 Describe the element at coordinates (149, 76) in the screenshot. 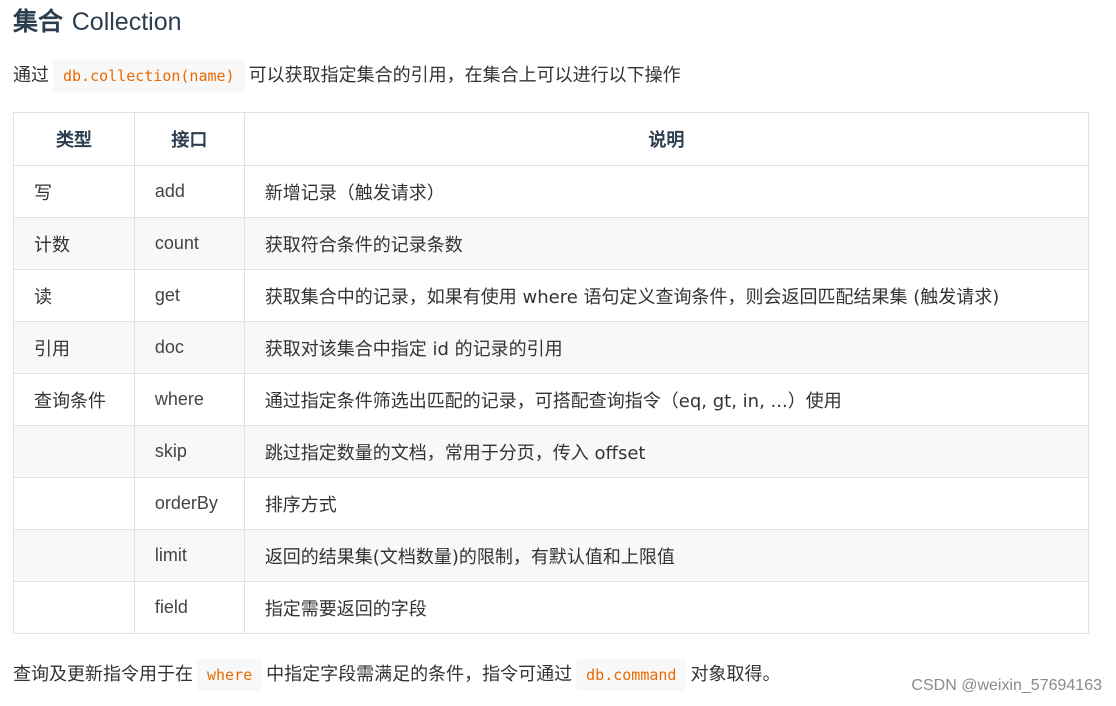

I see `inline-code-collection: db.collection(name)` at that location.